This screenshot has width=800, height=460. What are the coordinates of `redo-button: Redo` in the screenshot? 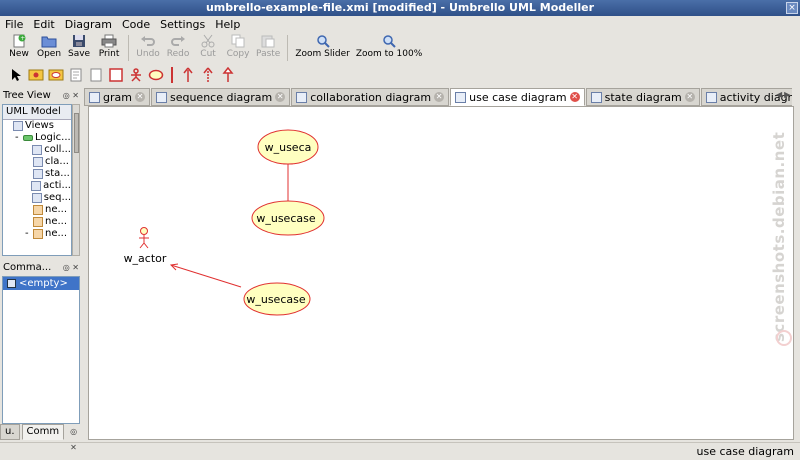 It's located at (178, 48).